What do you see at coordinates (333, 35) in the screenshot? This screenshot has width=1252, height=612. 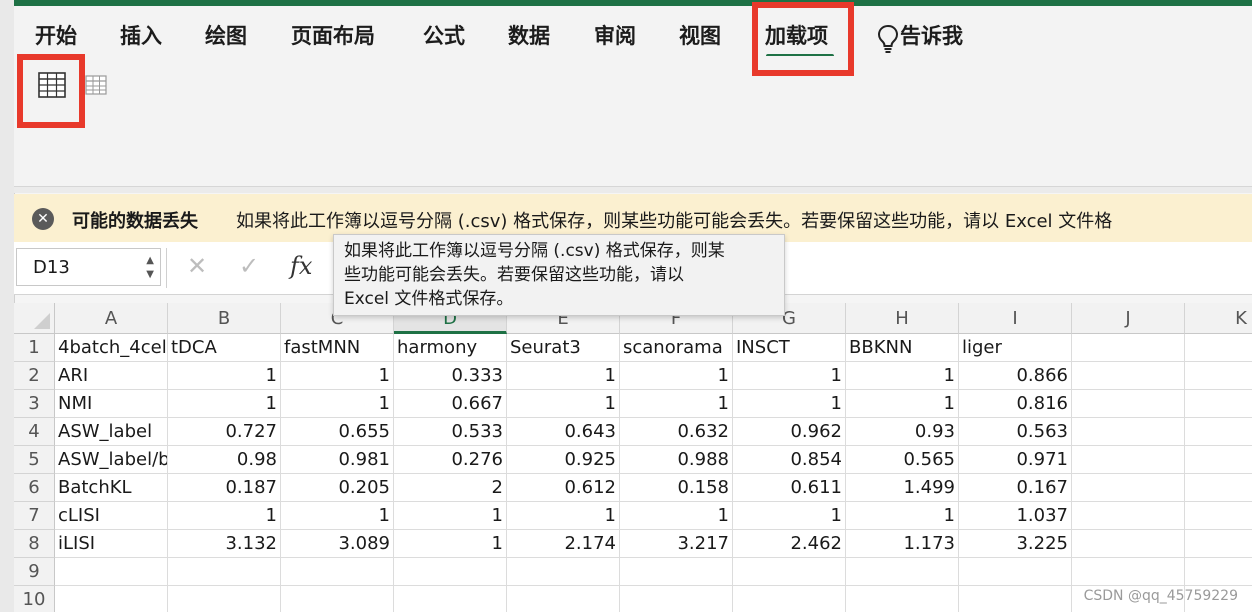 I see `tab-page-layout: 页面布局` at bounding box center [333, 35].